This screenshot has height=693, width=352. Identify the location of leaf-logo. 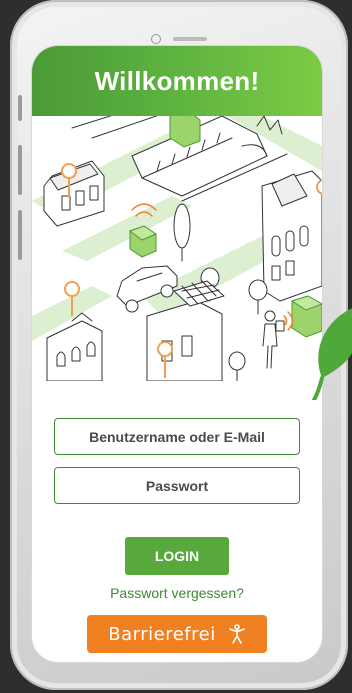
(332, 354).